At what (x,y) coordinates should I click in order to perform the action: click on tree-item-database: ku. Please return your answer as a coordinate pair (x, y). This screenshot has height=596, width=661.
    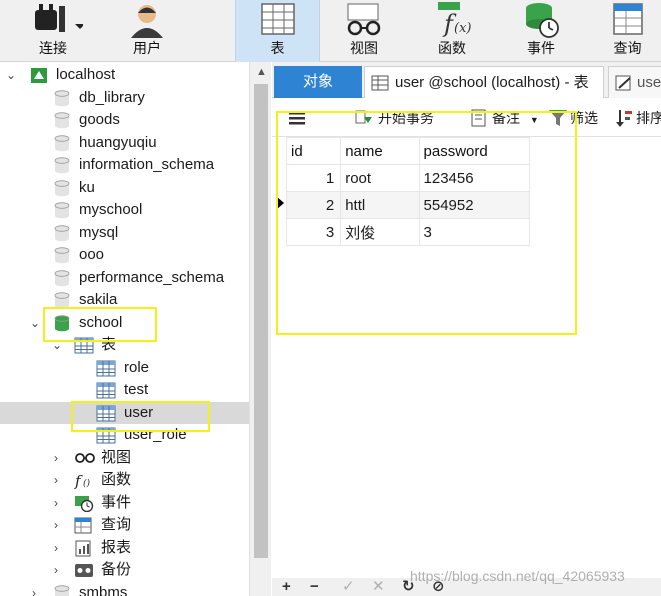
    Looking at the image, I should click on (124, 188).